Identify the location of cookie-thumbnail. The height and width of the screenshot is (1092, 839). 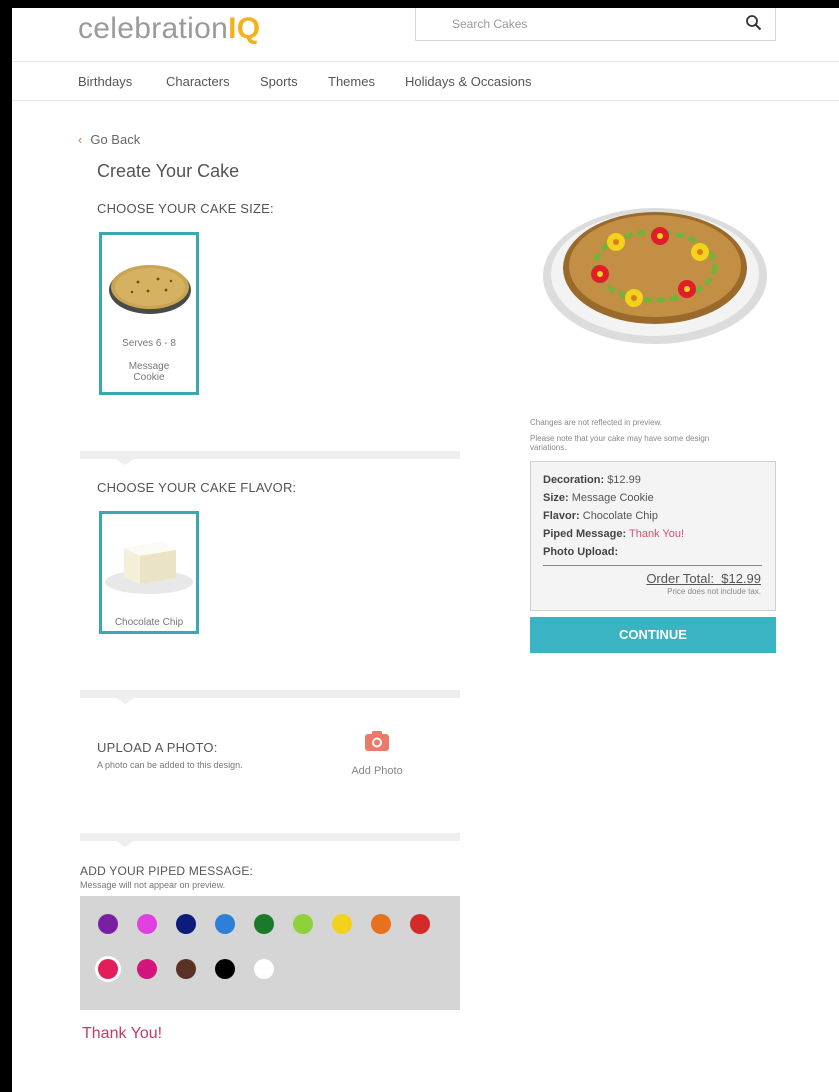
(150, 289).